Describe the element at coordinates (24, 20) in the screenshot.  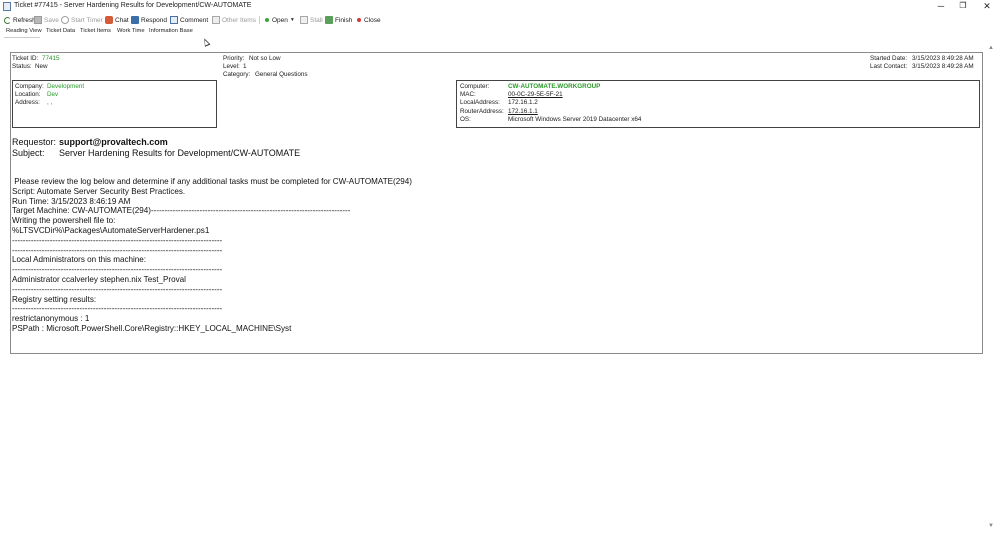
I see `refresh-label: Refresh` at that location.